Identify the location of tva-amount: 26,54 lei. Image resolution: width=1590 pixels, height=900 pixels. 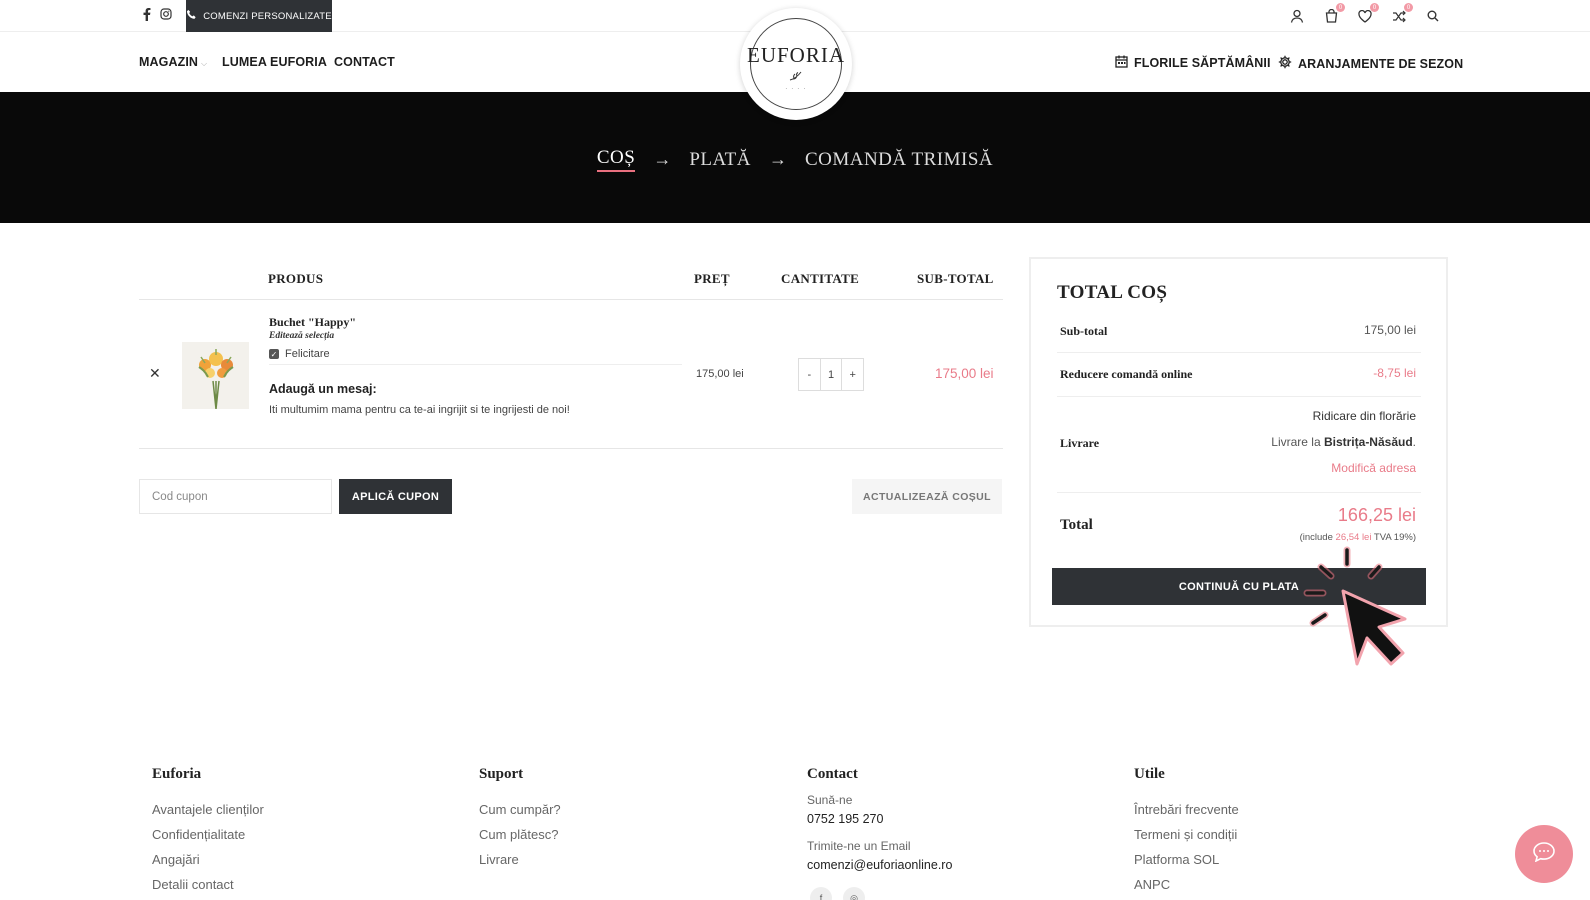
(1353, 537).